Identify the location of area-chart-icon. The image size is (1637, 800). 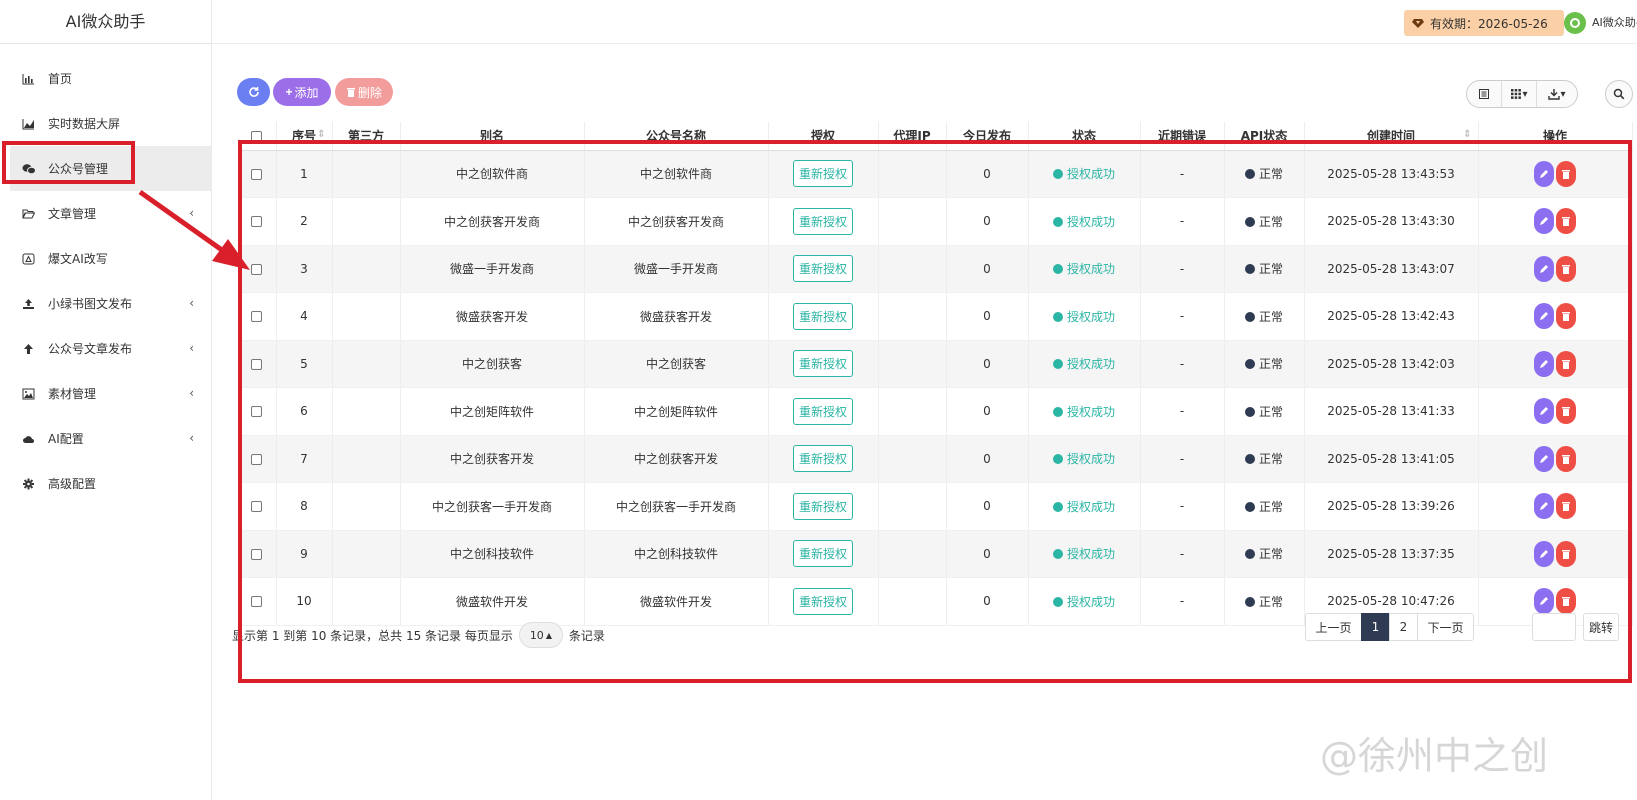
(35, 124).